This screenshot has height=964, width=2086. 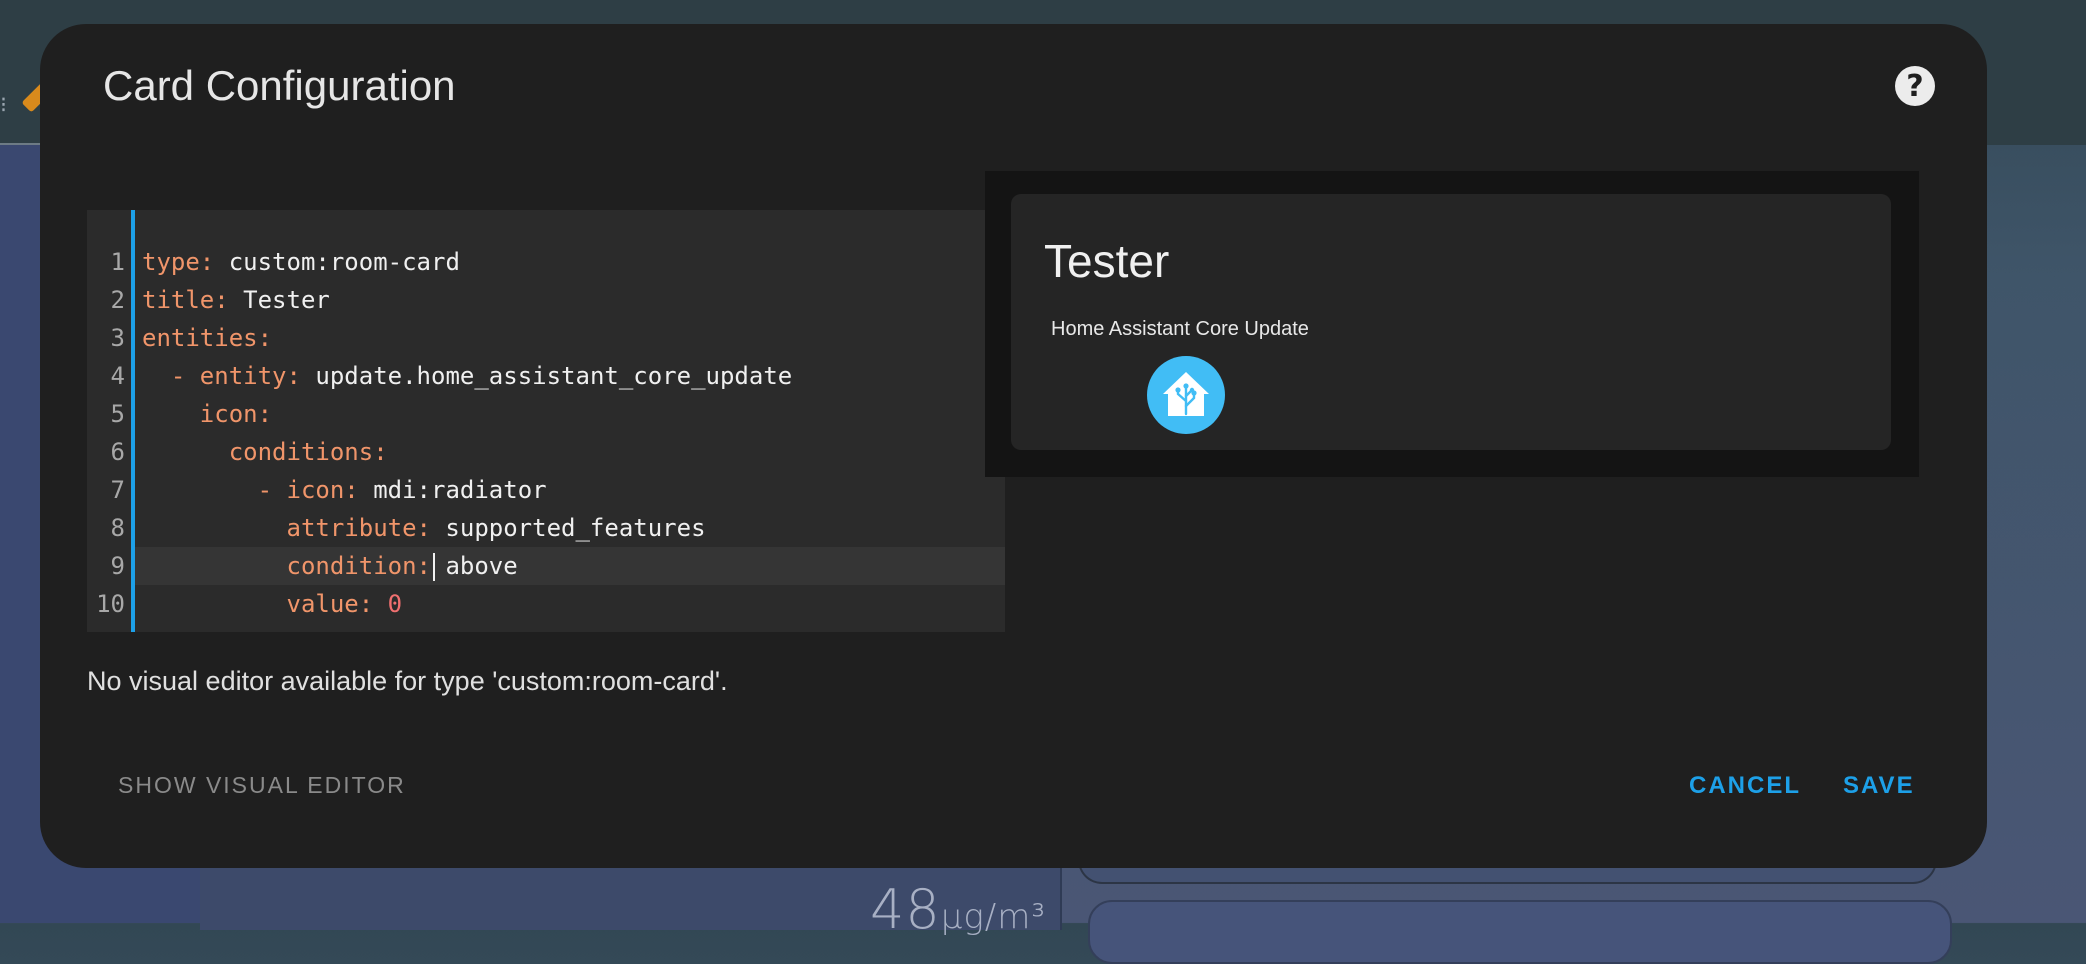 I want to click on line-number: 6, so click(x=117, y=452).